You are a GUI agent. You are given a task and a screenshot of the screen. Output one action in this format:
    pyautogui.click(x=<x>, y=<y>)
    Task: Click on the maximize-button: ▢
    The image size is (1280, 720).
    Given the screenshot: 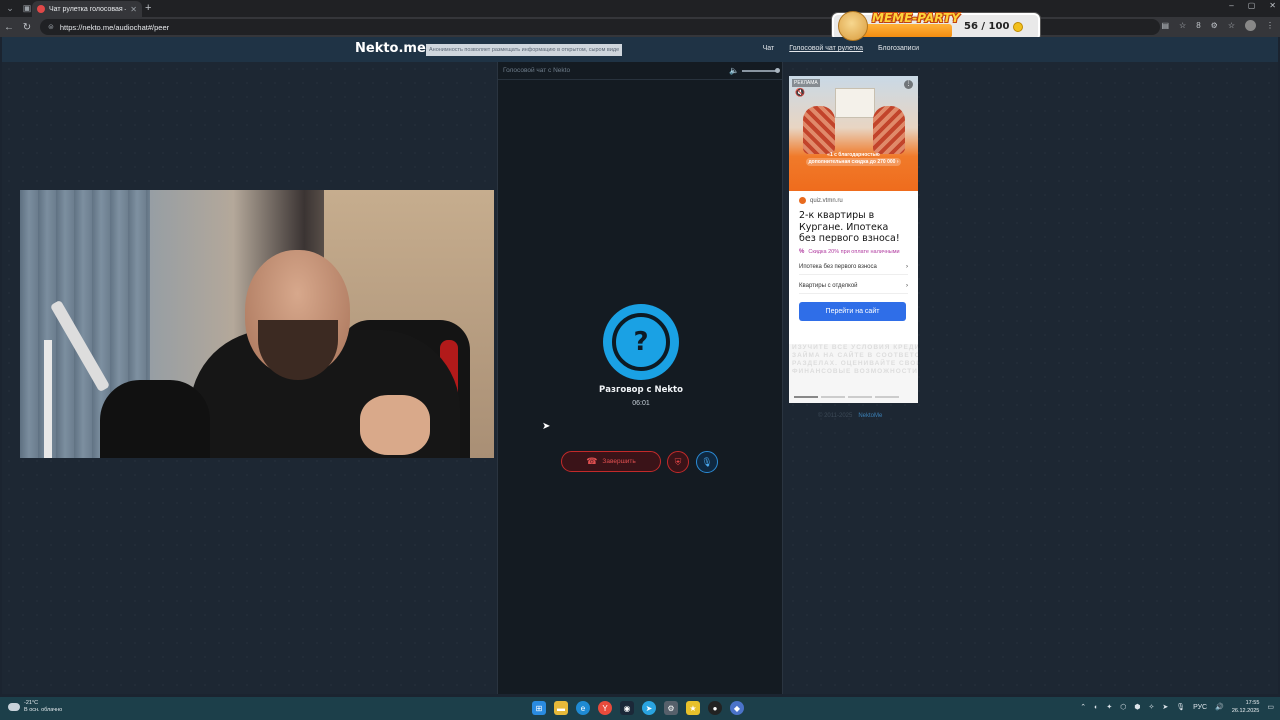 What is the action you would take?
    pyautogui.click(x=1252, y=5)
    